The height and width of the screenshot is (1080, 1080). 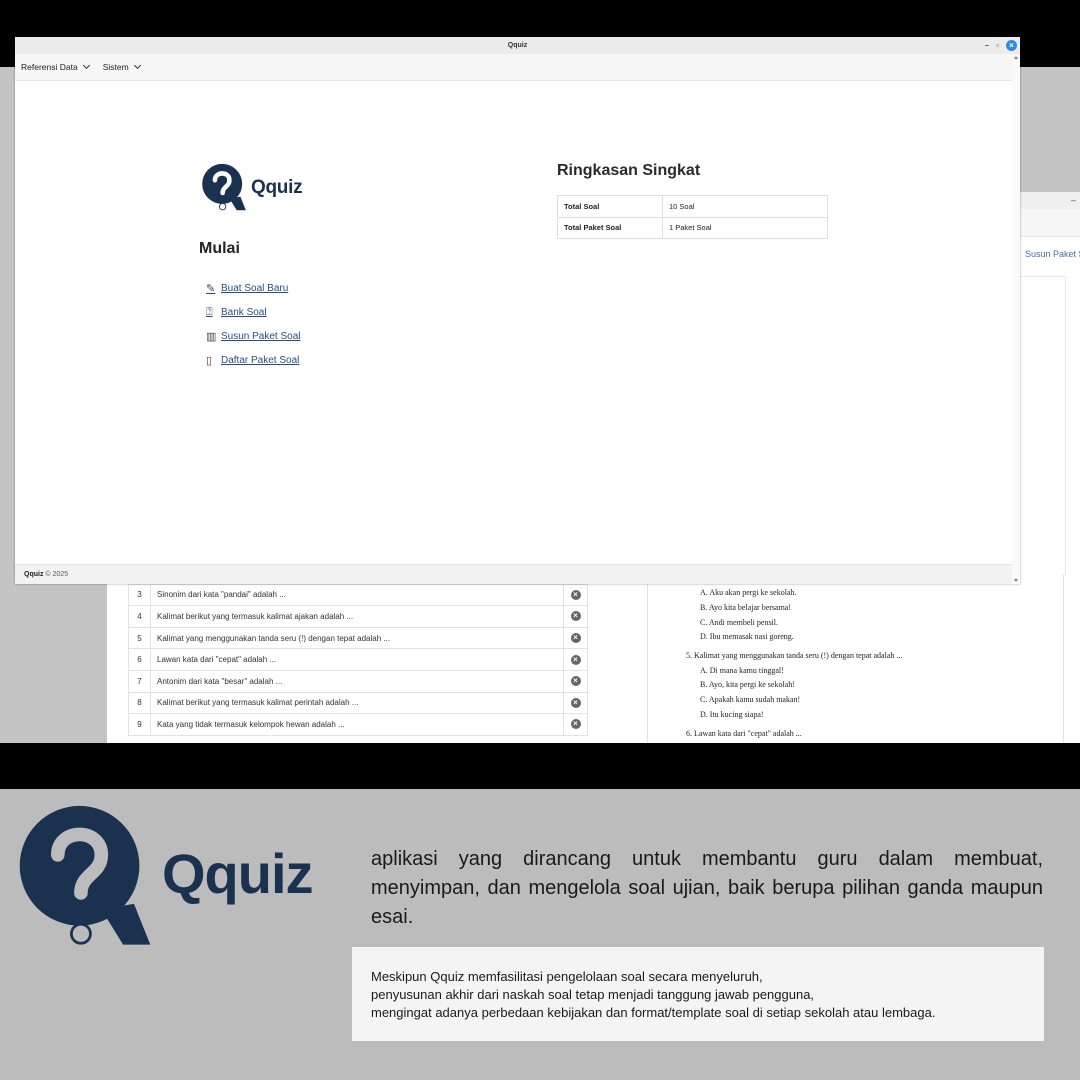 What do you see at coordinates (1016, 319) in the screenshot?
I see `scrollbar` at bounding box center [1016, 319].